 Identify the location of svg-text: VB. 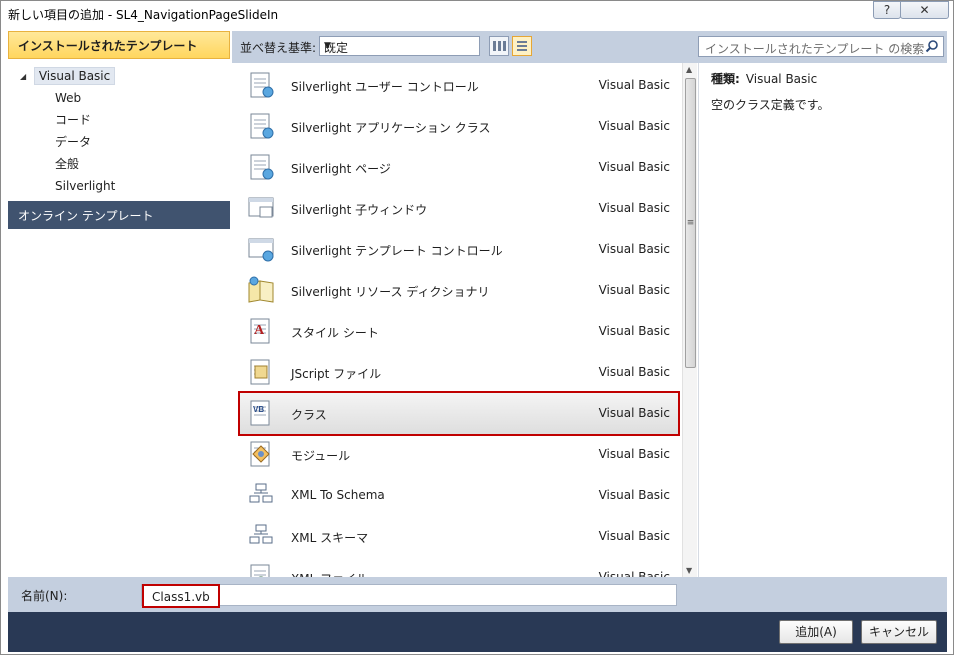
(258, 409).